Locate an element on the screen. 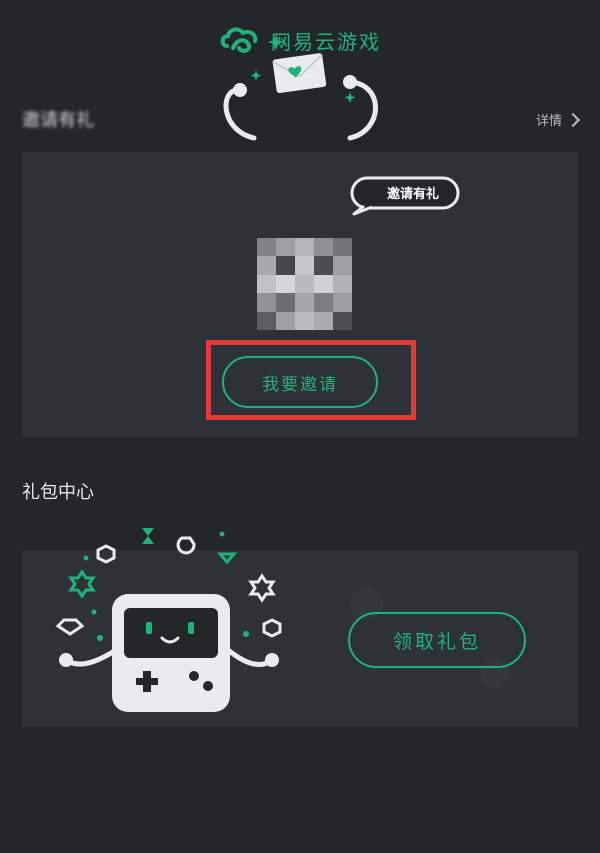 The width and height of the screenshot is (600, 853). claim-gift-button: 领取礼包 is located at coordinates (437, 640).